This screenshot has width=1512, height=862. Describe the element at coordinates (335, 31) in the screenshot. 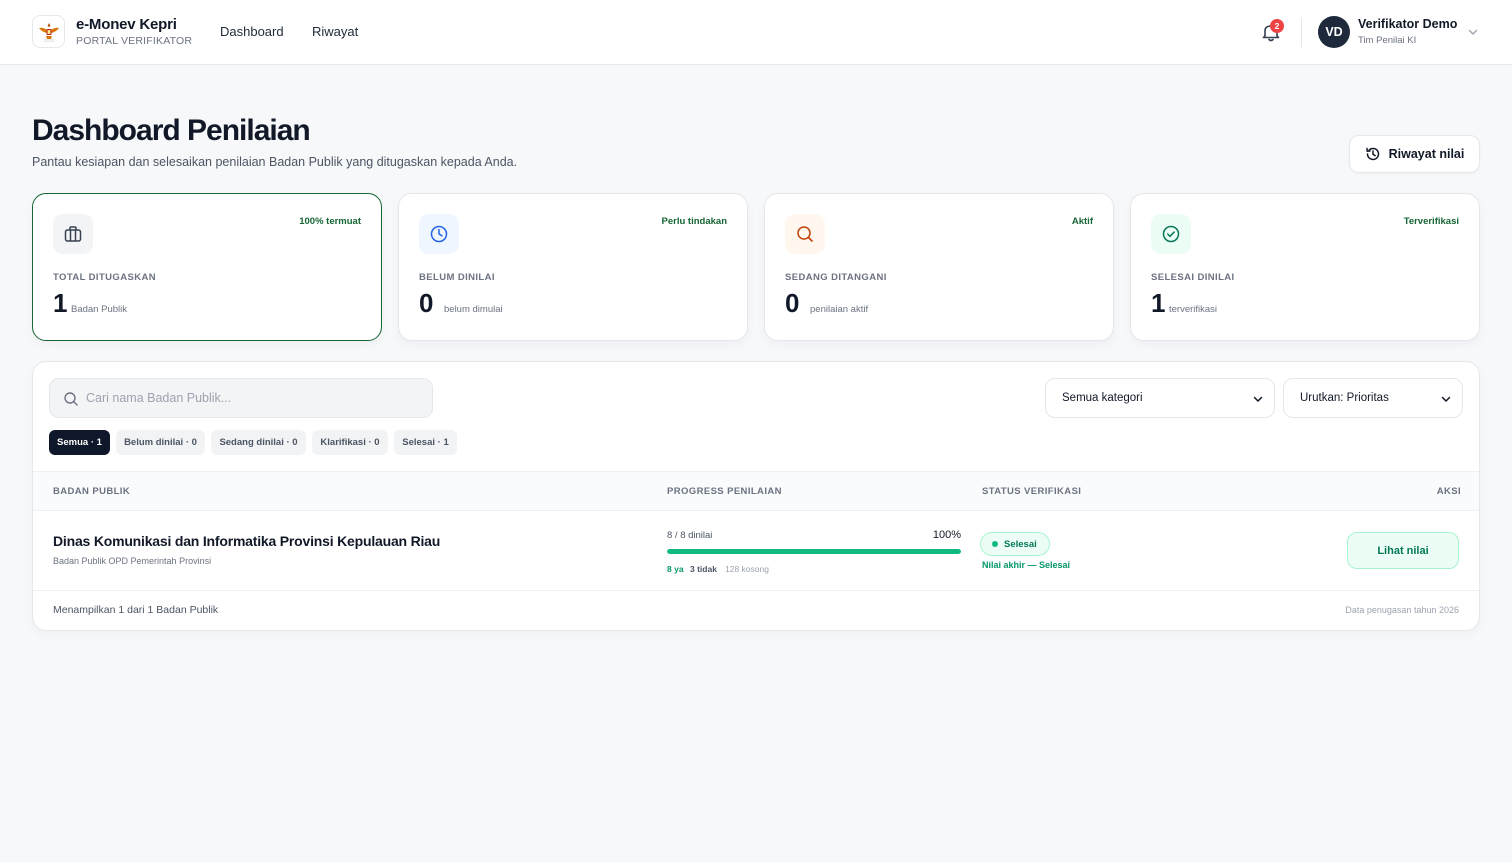

I see `nav-riwayat: Riwayat` at that location.